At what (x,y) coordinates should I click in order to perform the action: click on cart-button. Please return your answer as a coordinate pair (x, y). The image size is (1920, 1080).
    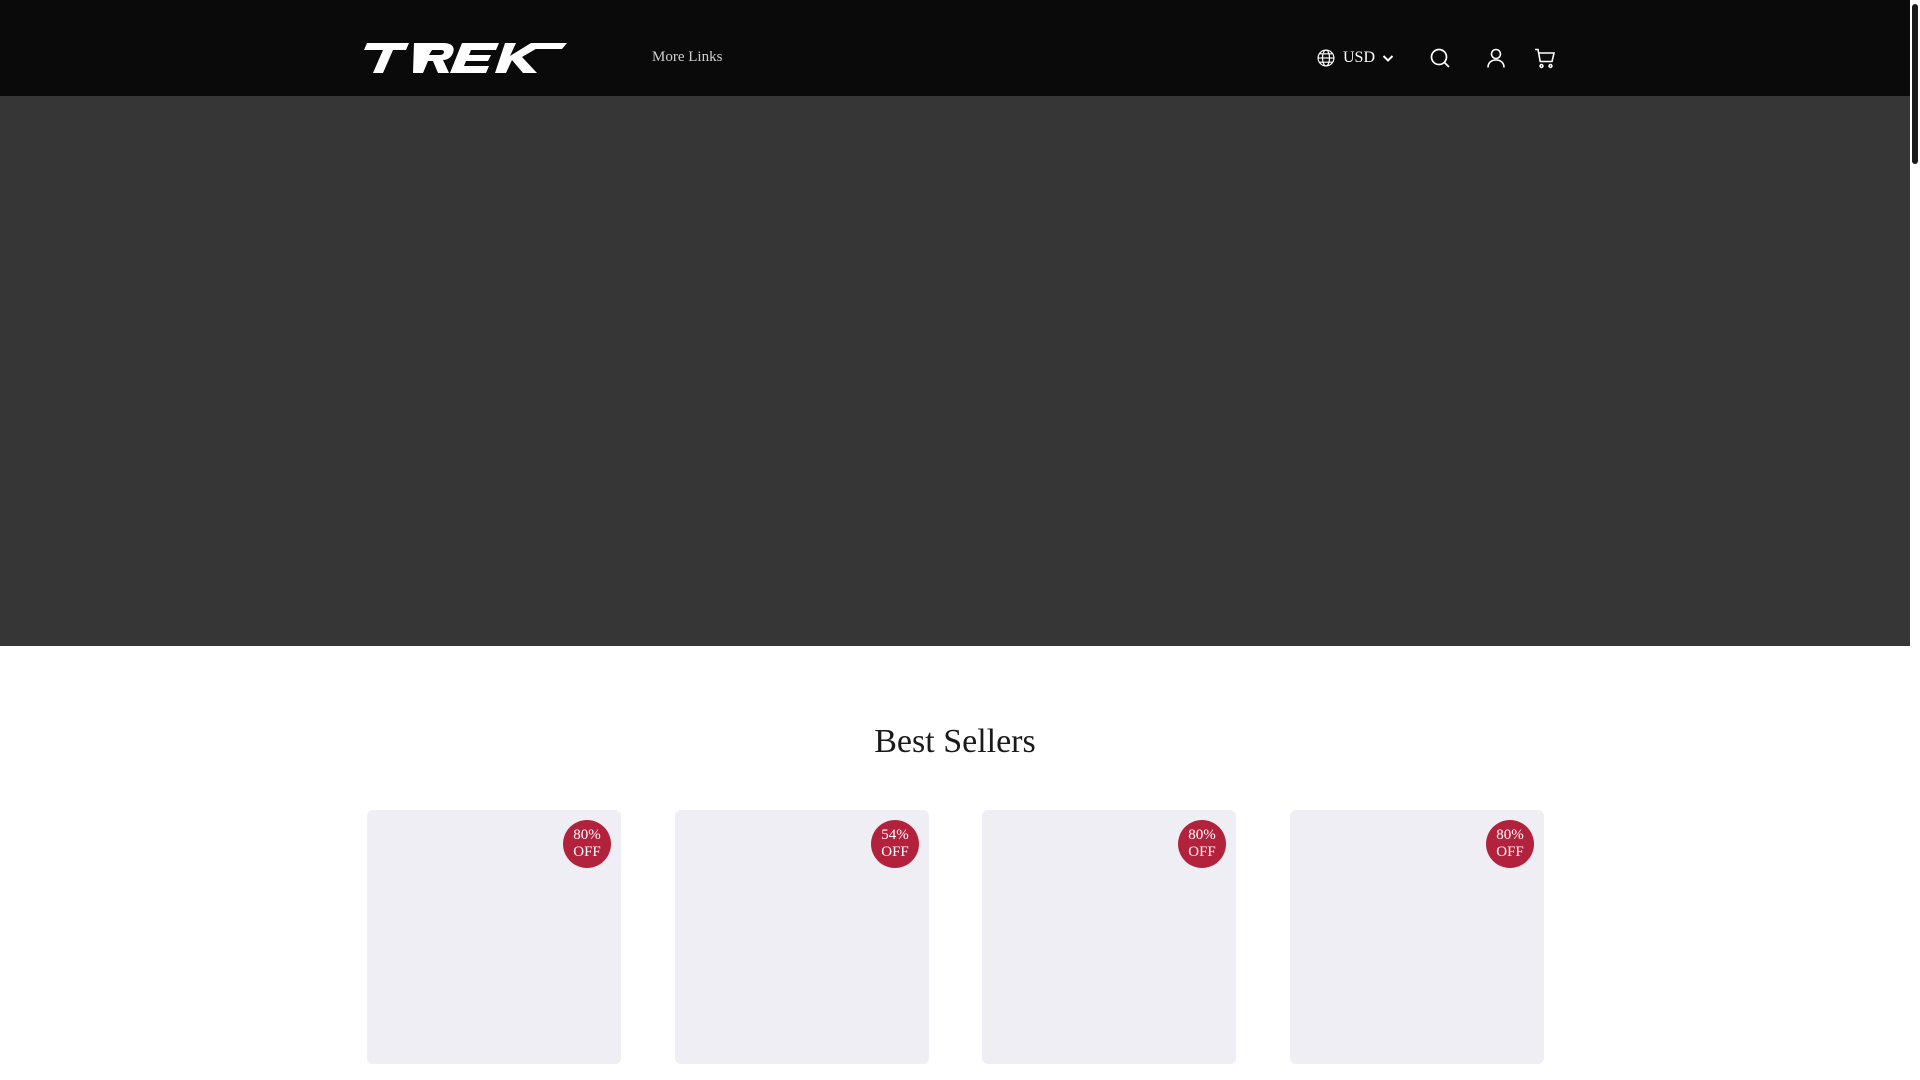
    Looking at the image, I should click on (1545, 58).